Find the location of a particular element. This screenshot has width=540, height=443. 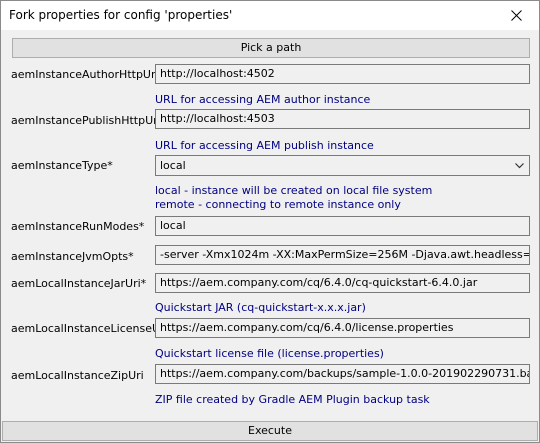

run-modes-input: local is located at coordinates (342, 226).